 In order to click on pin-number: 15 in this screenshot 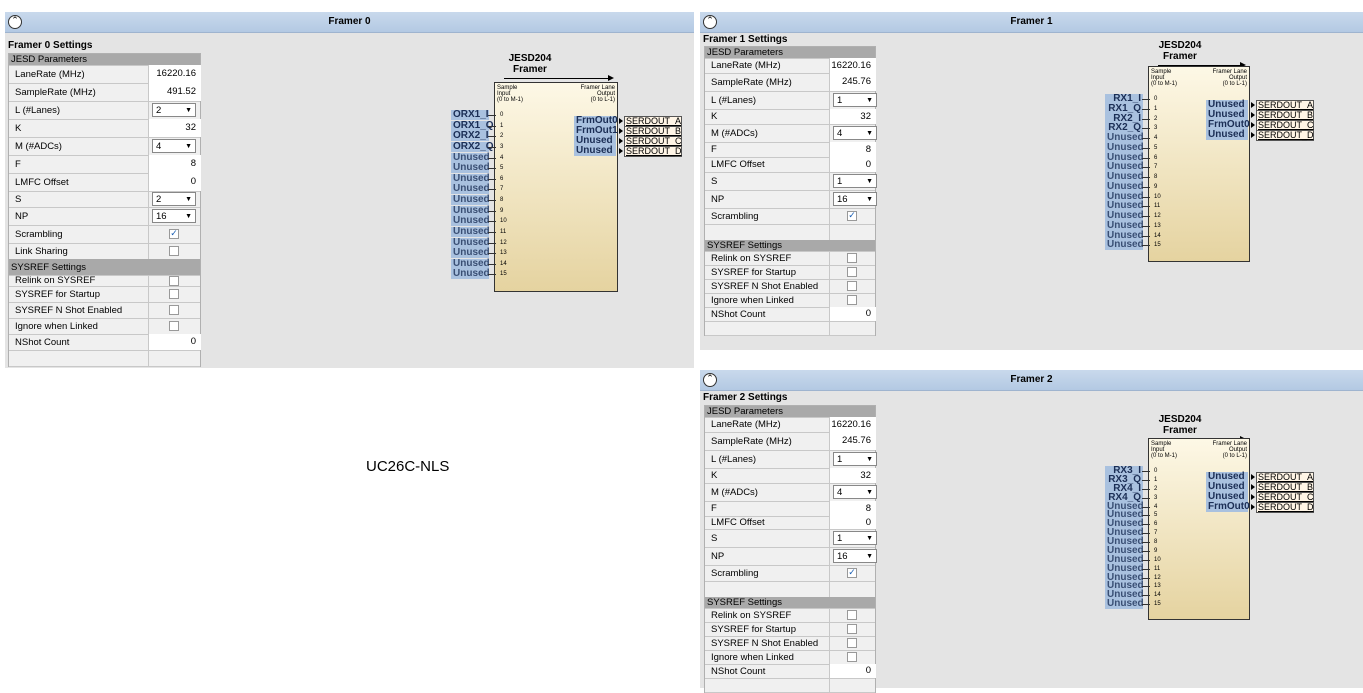, I will do `click(1157, 604)`.